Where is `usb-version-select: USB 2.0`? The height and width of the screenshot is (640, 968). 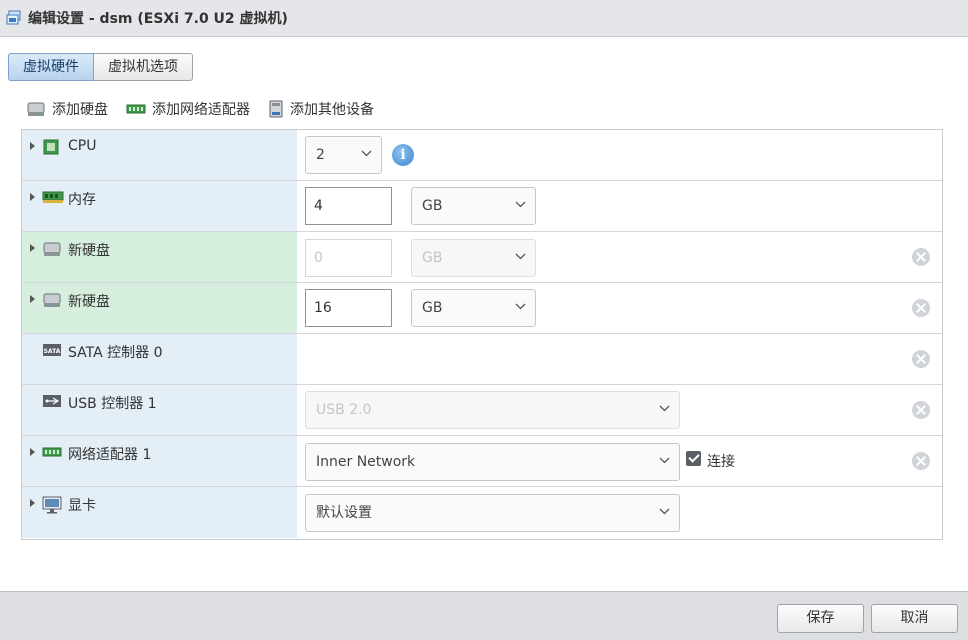
usb-version-select: USB 2.0 is located at coordinates (492, 410).